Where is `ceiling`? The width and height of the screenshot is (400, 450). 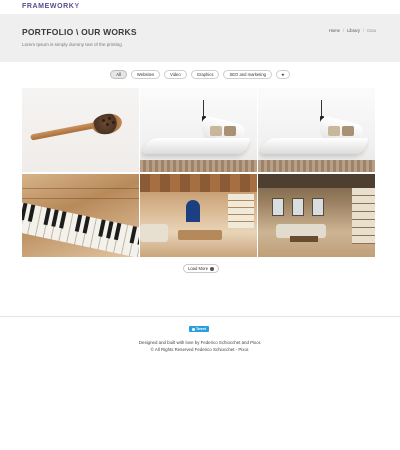 ceiling is located at coordinates (316, 181).